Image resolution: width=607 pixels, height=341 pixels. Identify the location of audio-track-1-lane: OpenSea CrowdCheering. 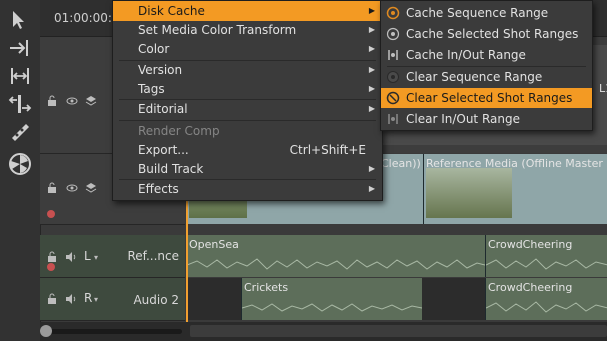
(396, 256).